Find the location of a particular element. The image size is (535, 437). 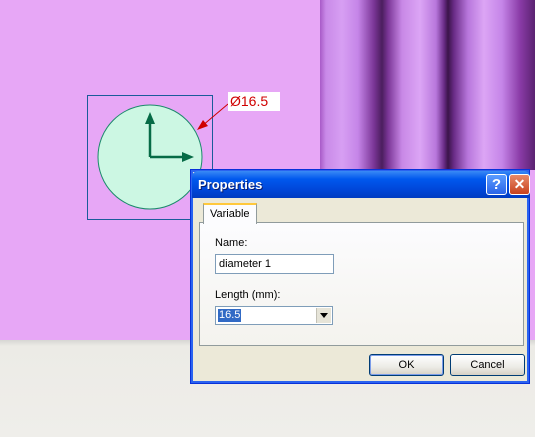

name-field: diameter 1 is located at coordinates (274, 264).